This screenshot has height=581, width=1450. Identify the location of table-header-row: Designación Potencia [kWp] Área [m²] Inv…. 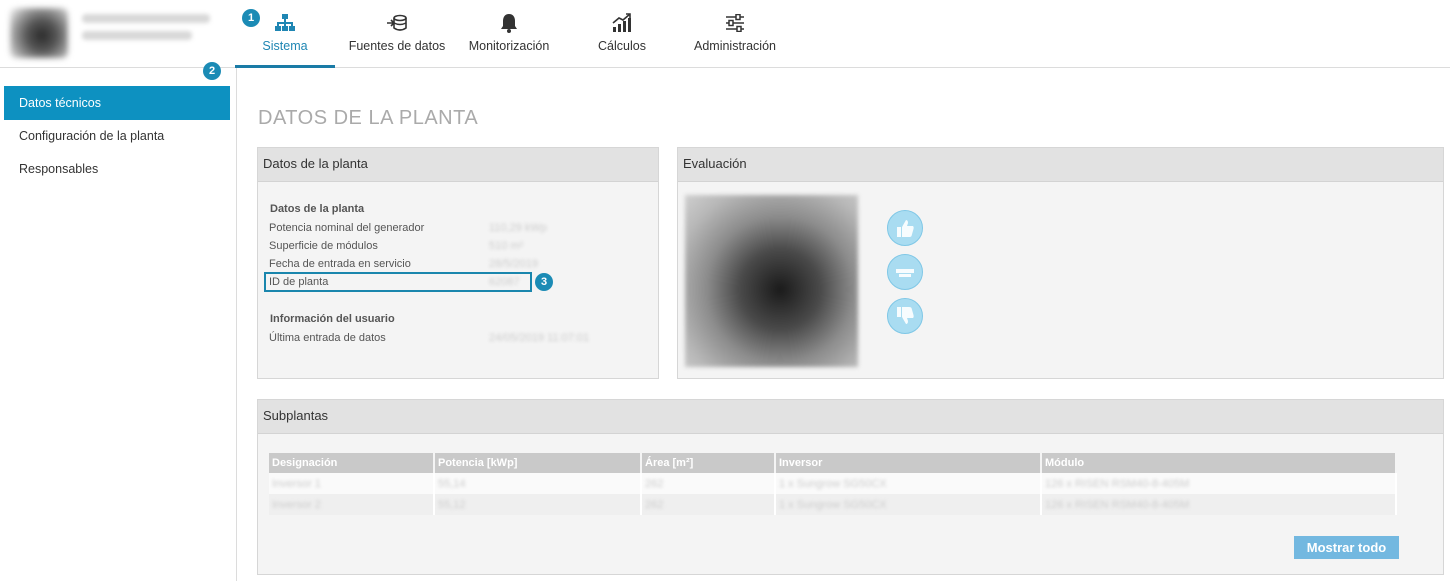
(833, 463).